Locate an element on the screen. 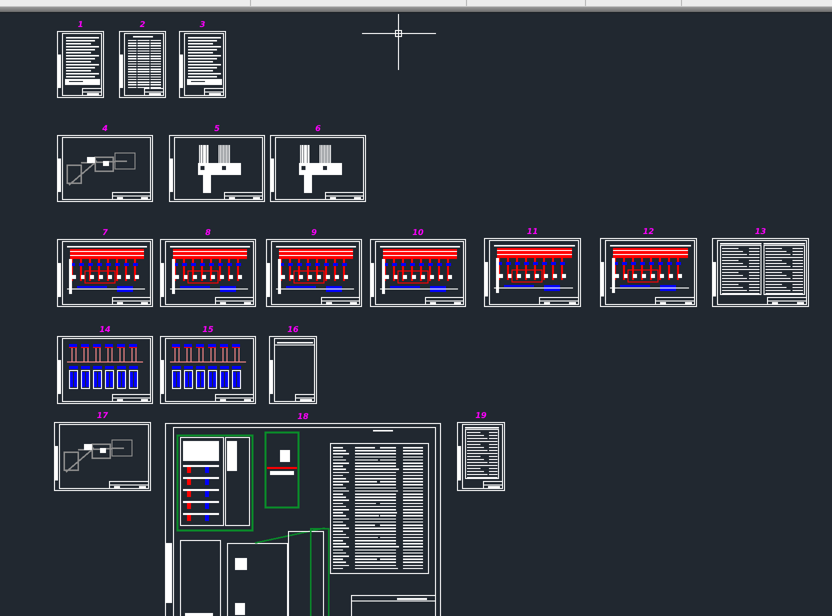  sheet-number: 6 is located at coordinates (318, 128).